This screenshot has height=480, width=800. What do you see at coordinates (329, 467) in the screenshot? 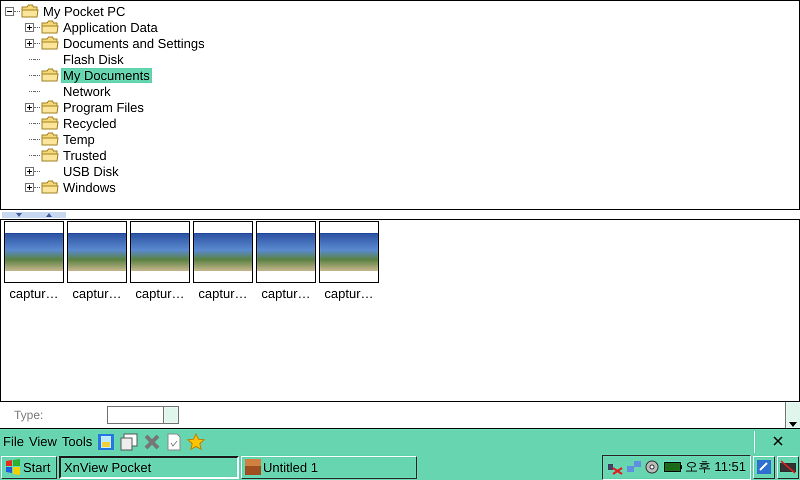
I see `taskbar-task: Untitled 1` at bounding box center [329, 467].